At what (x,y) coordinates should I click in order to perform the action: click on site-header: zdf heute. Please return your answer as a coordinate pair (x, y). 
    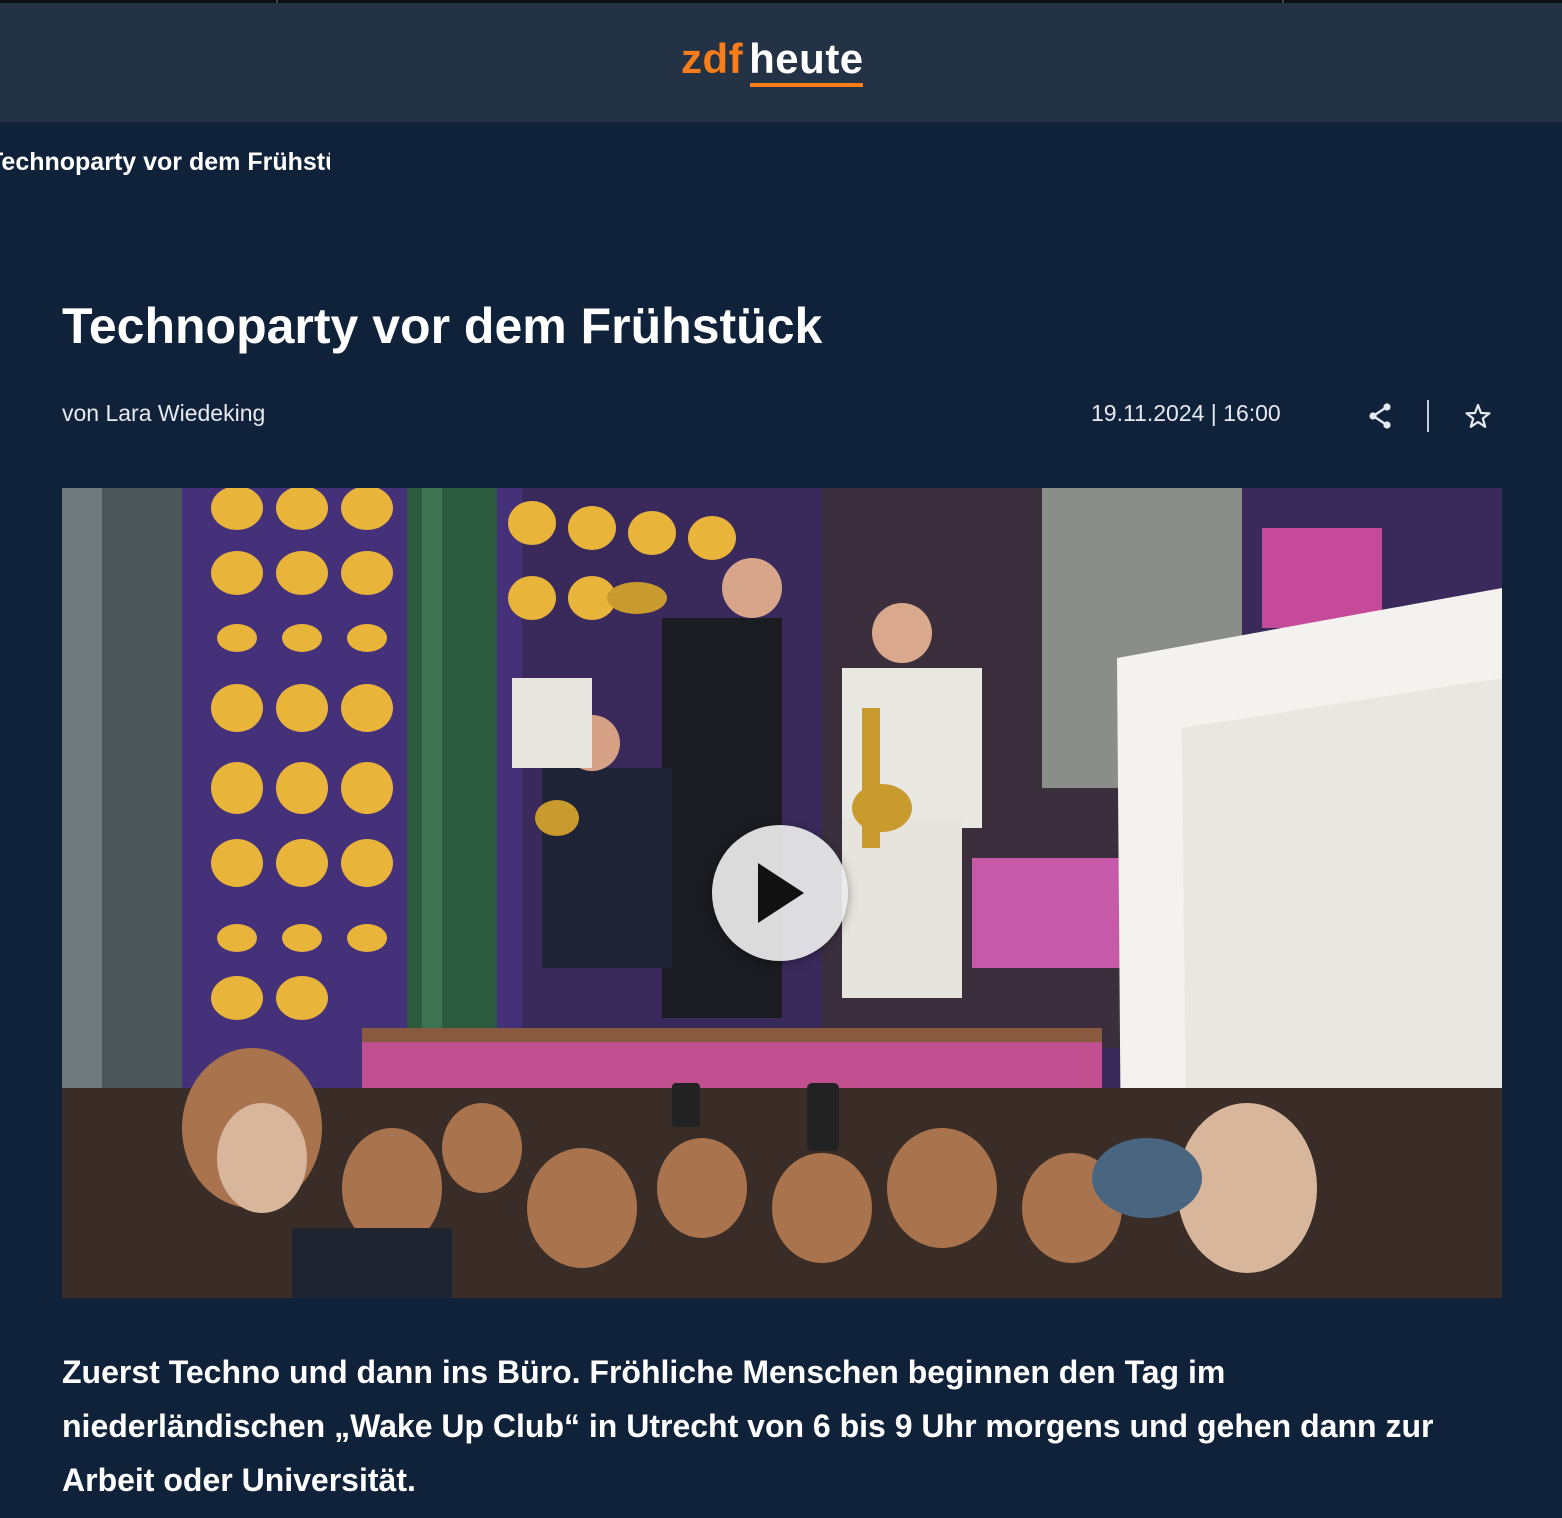
    Looking at the image, I should click on (781, 62).